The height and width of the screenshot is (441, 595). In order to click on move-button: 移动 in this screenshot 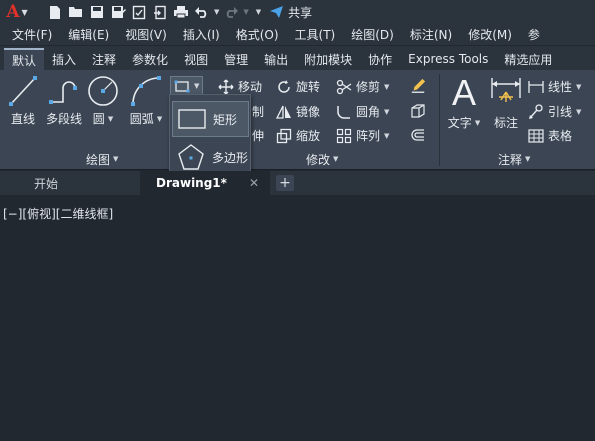, I will do `click(240, 86)`.